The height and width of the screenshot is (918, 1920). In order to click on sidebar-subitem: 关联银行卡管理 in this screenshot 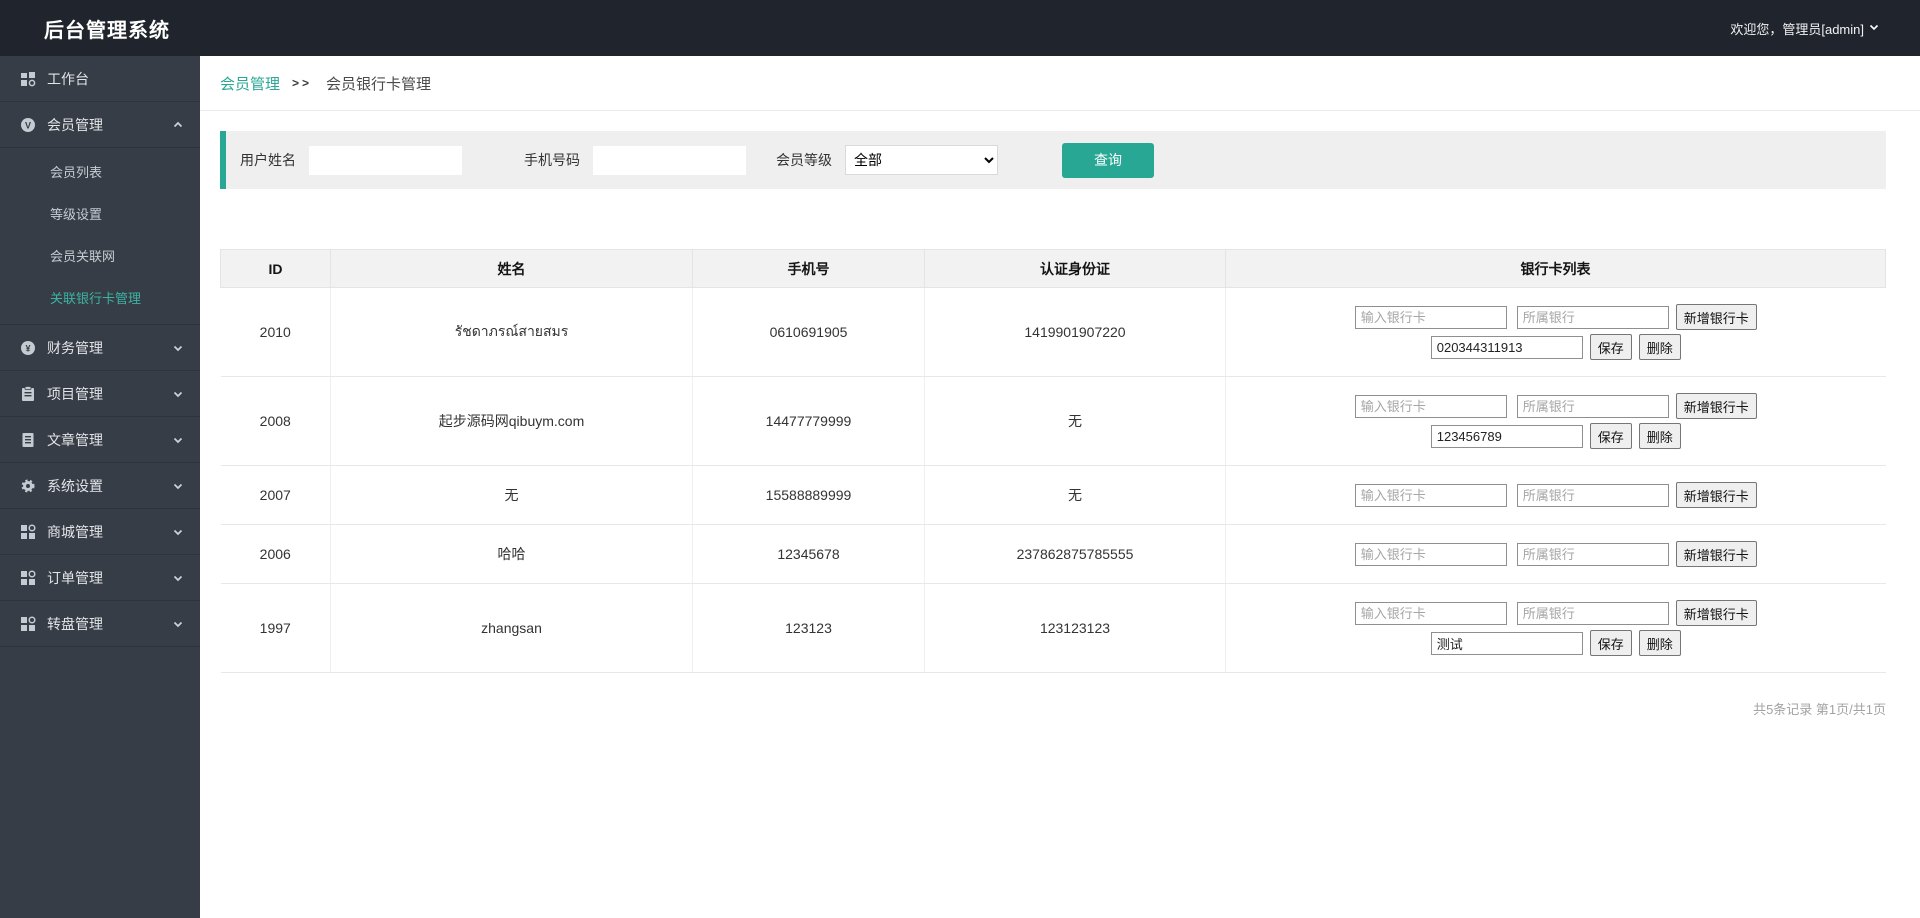, I will do `click(100, 297)`.